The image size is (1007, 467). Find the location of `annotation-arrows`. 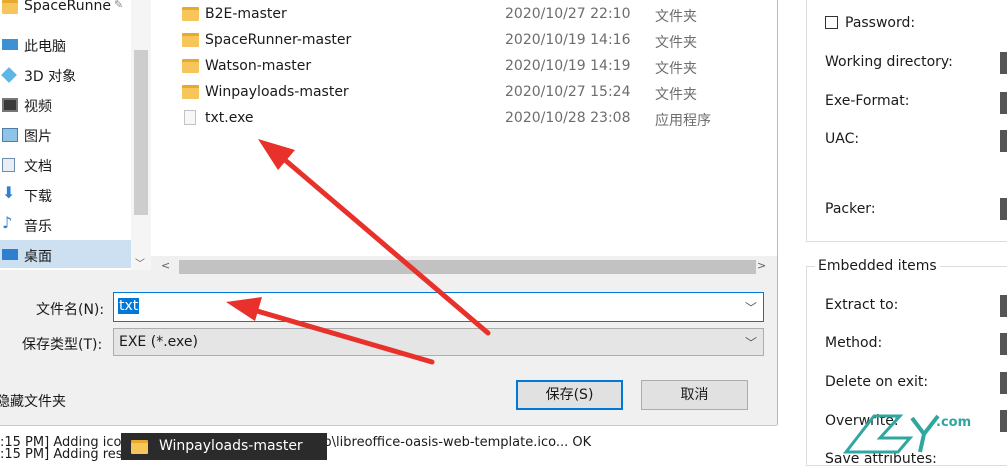

annotation-arrows is located at coordinates (358, 252).